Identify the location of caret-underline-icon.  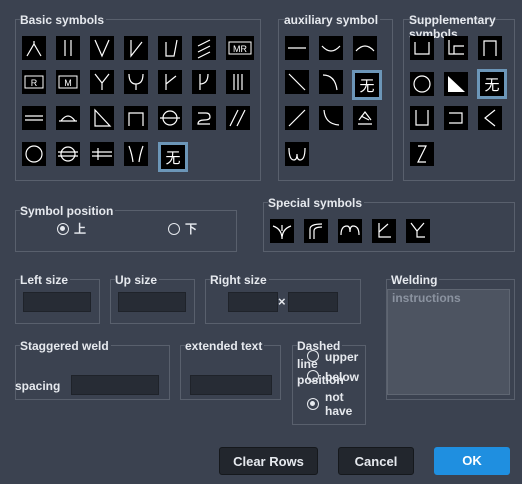
(365, 118).